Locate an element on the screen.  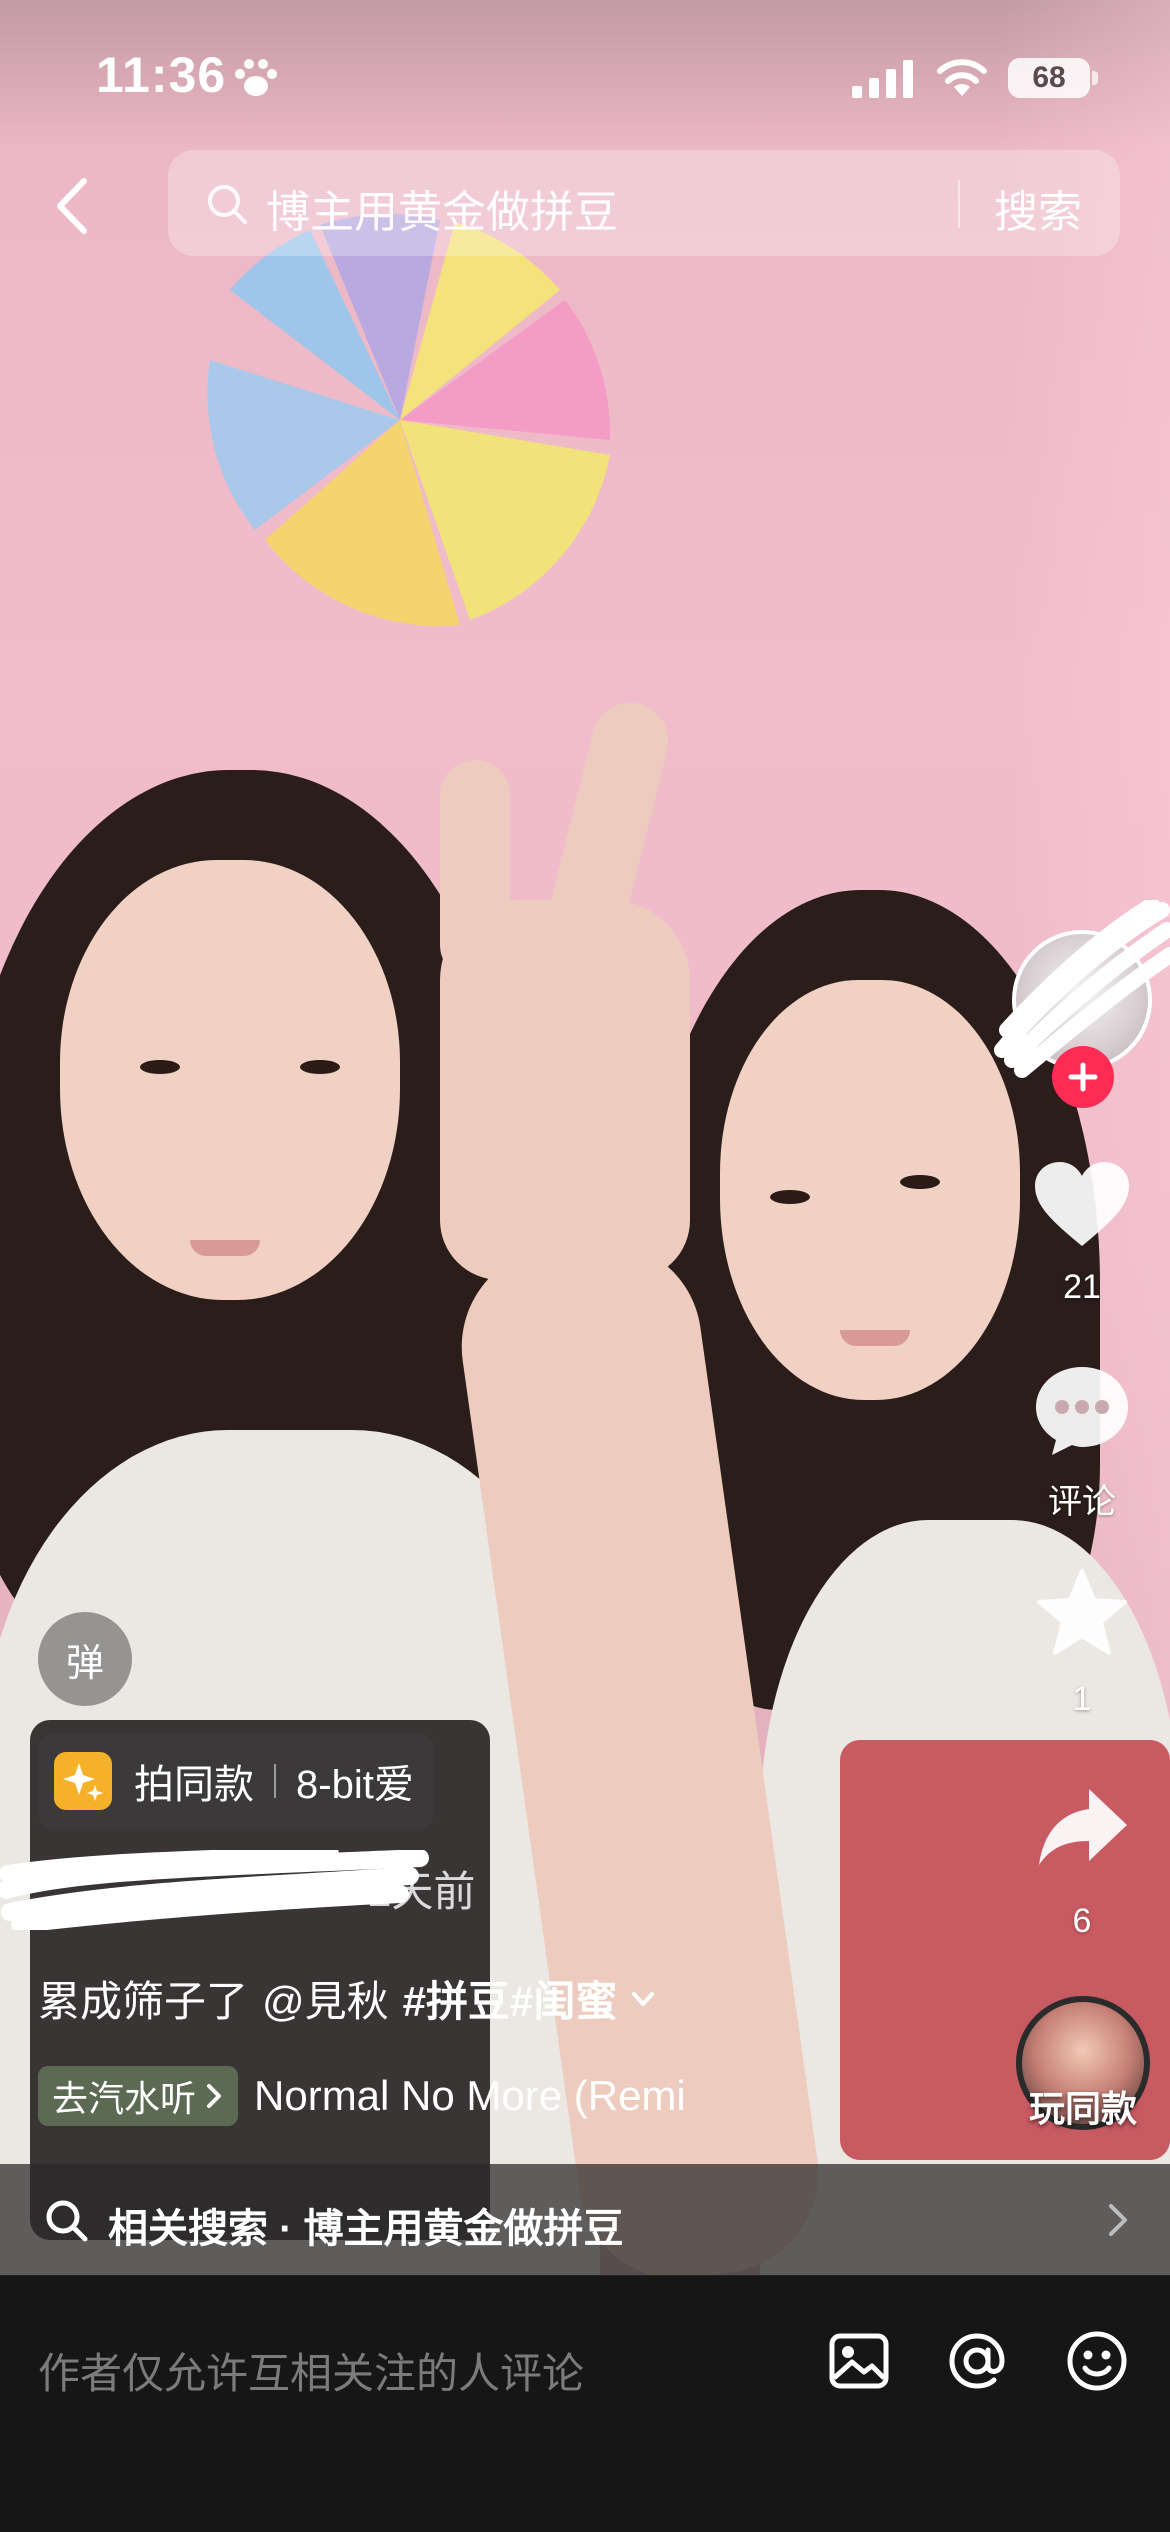
status-time: 11:36 is located at coordinates (161, 75).